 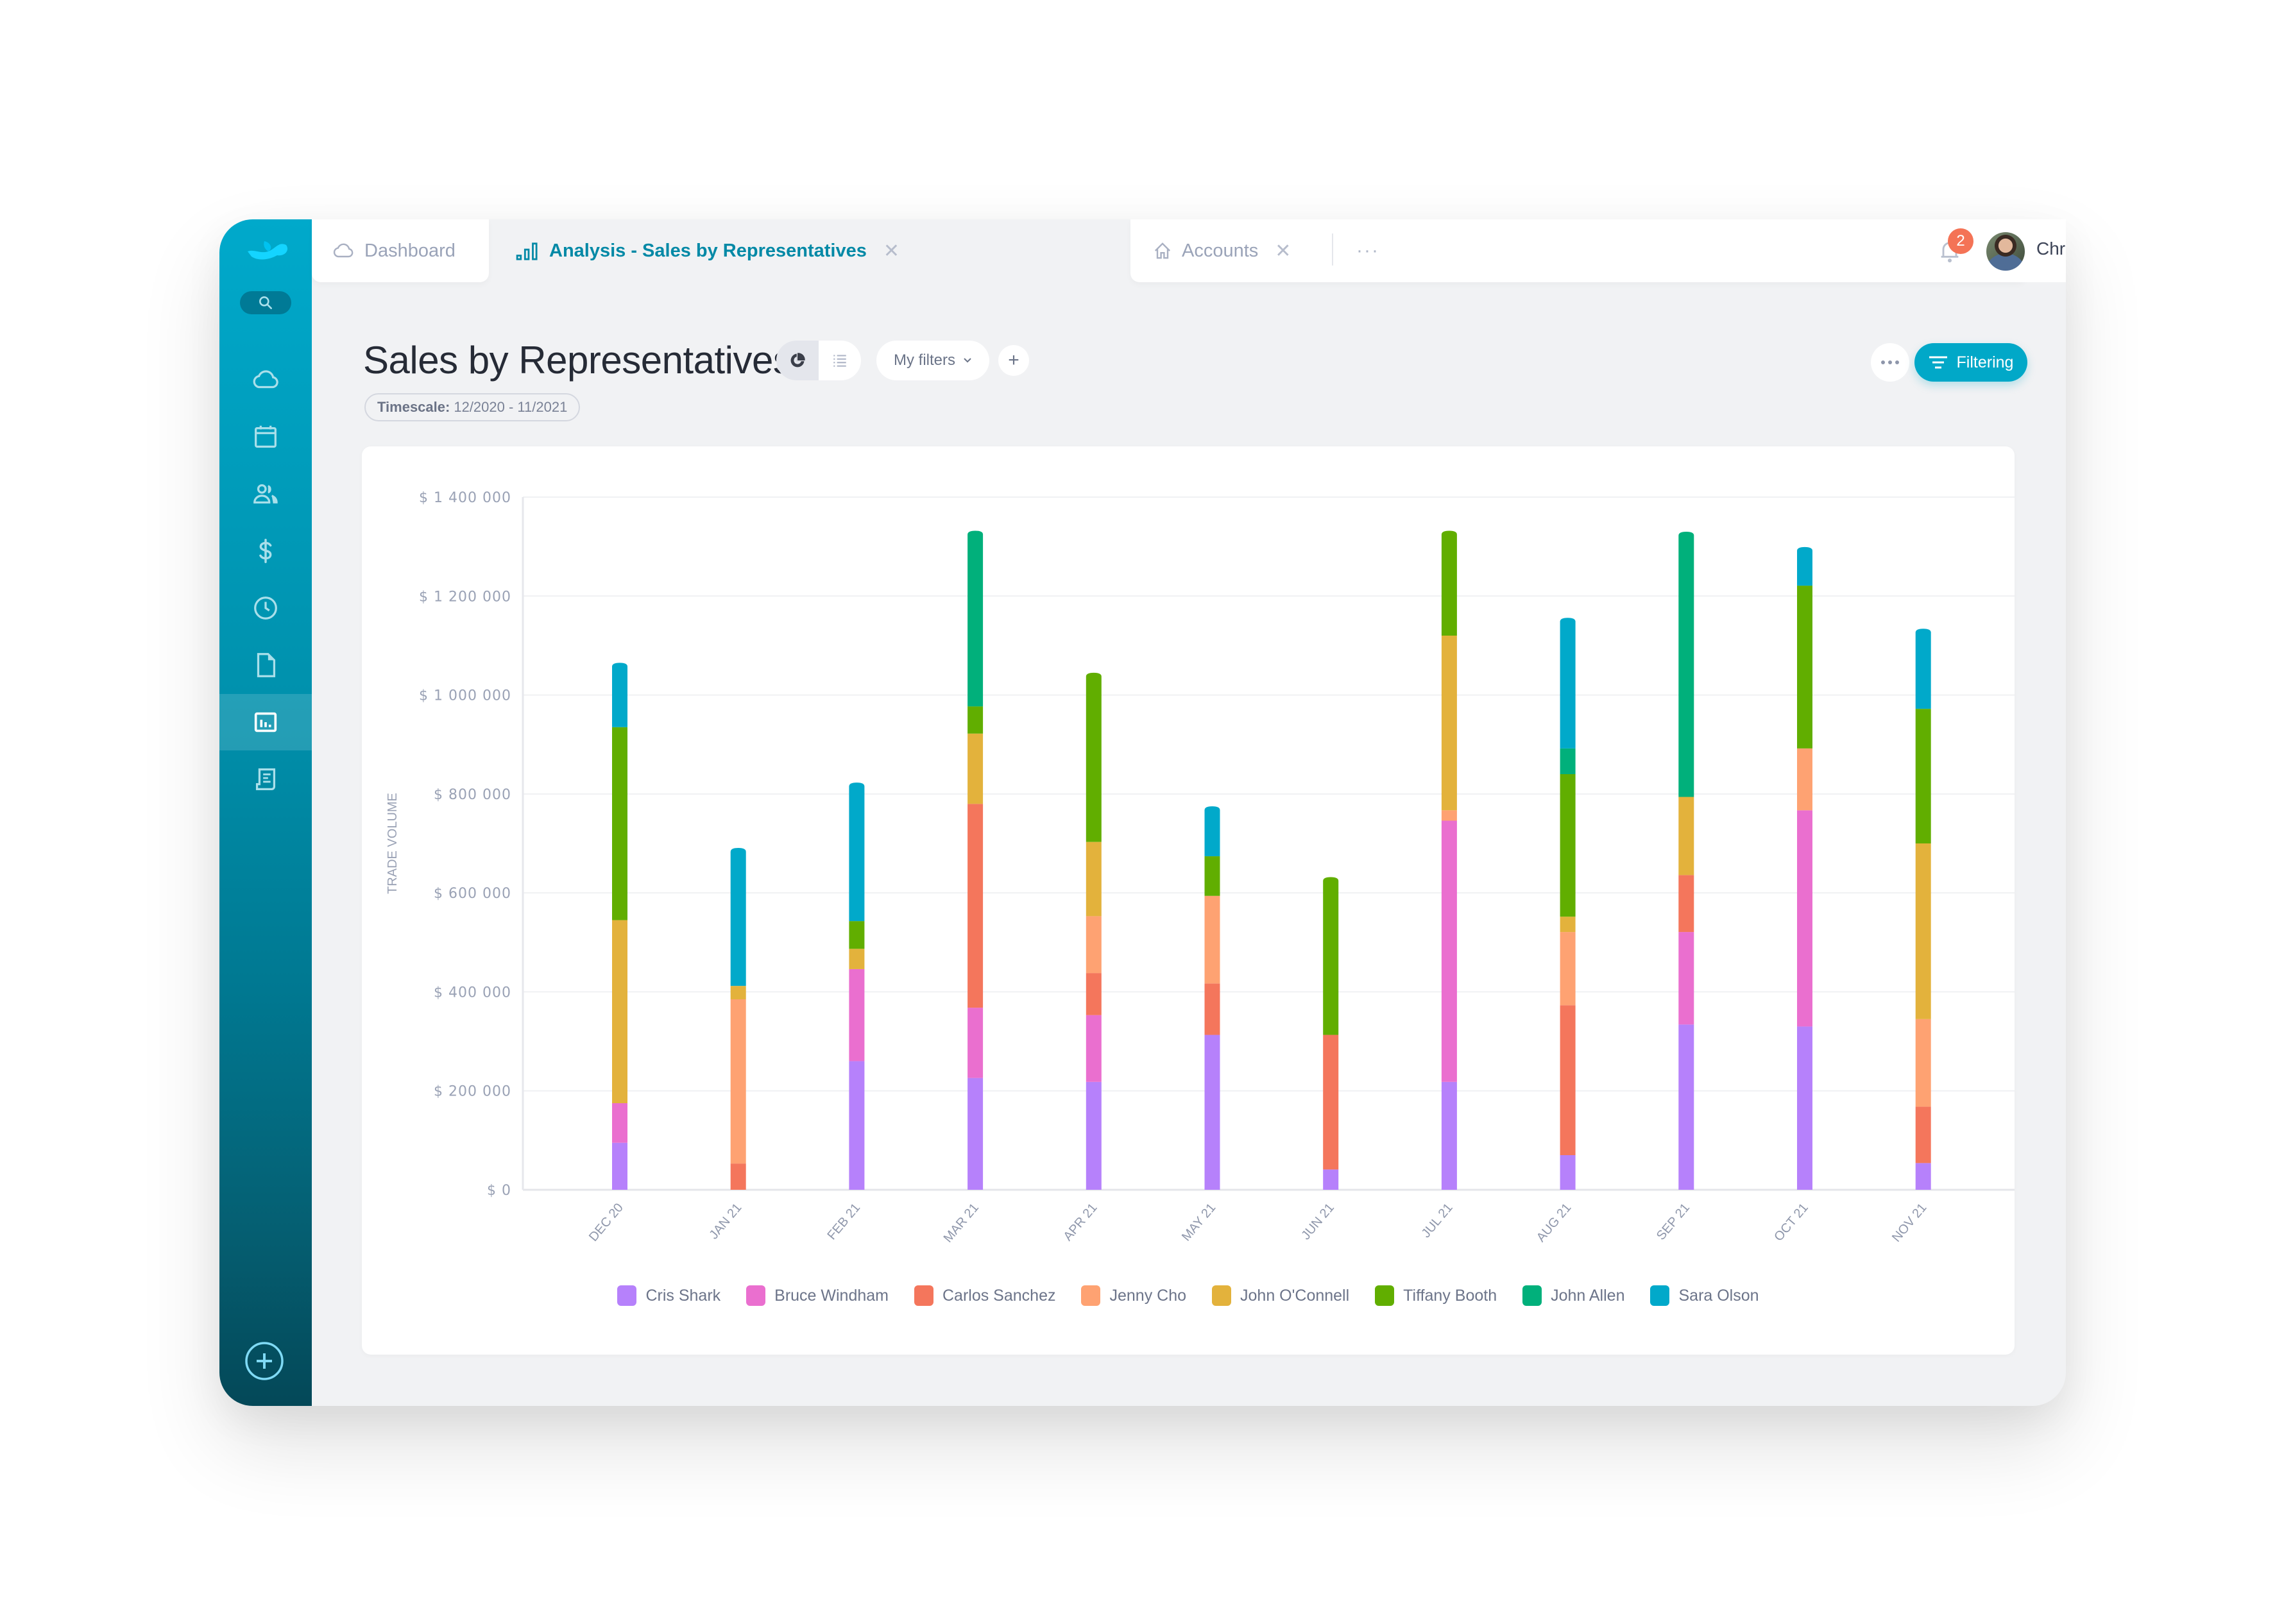 I want to click on sidebar-item-cloud, so click(x=265, y=379).